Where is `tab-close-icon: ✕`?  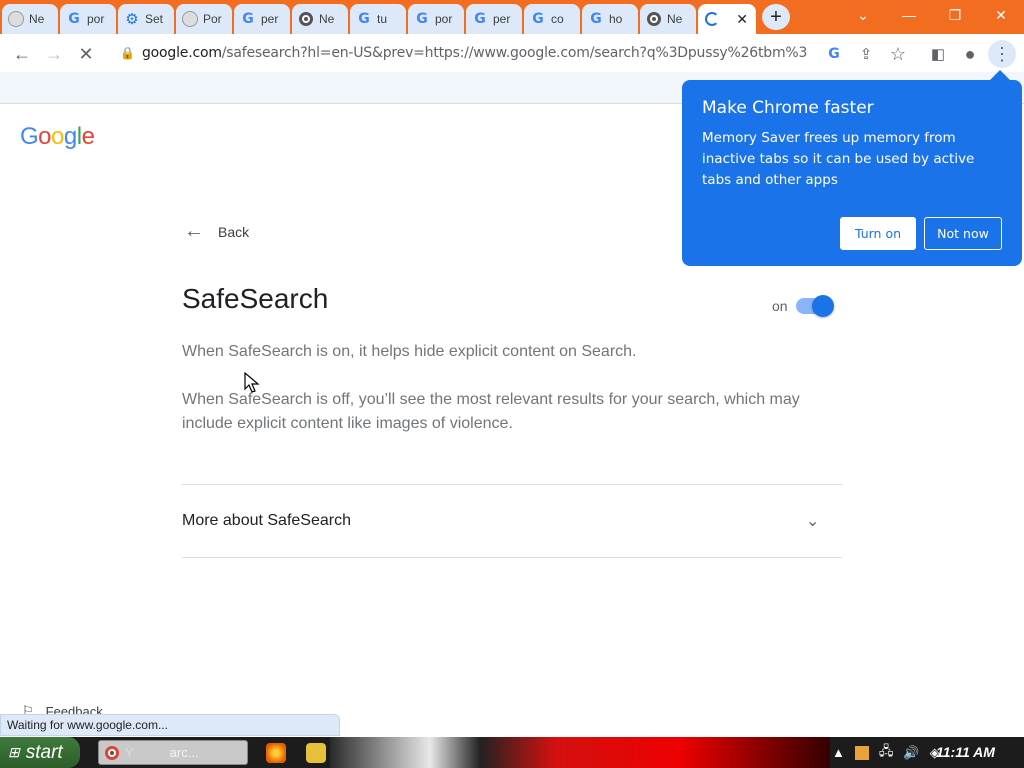
tab-close-icon: ✕ is located at coordinates (742, 19).